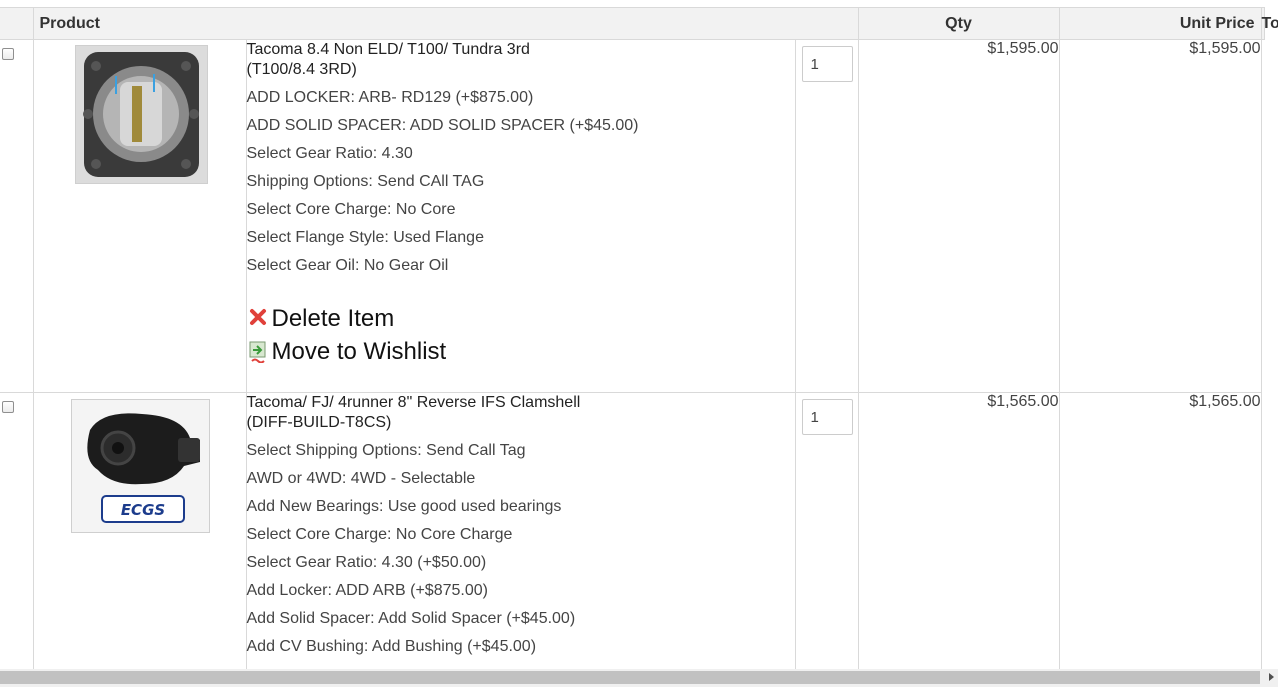 This screenshot has height=687, width=1278. I want to click on product-option: ADD LOCKER: ARB- RD129 (+$875.00), so click(390, 97).